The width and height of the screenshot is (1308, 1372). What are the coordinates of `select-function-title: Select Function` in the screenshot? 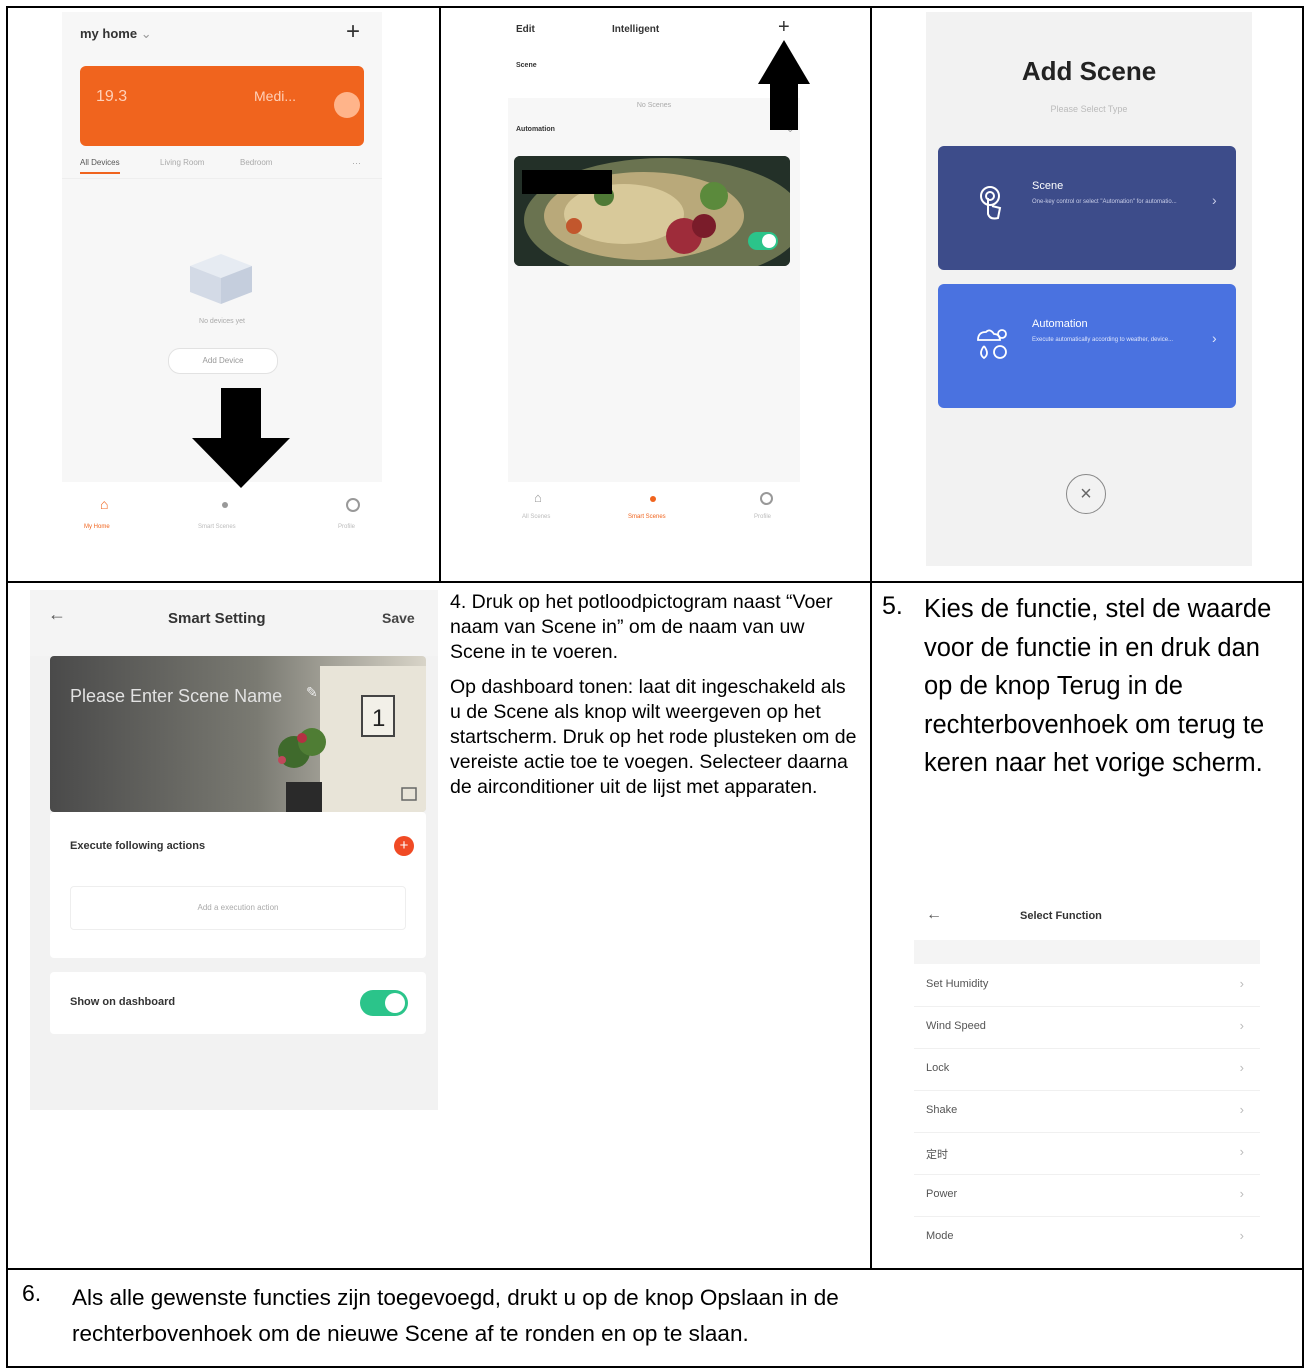 It's located at (1061, 916).